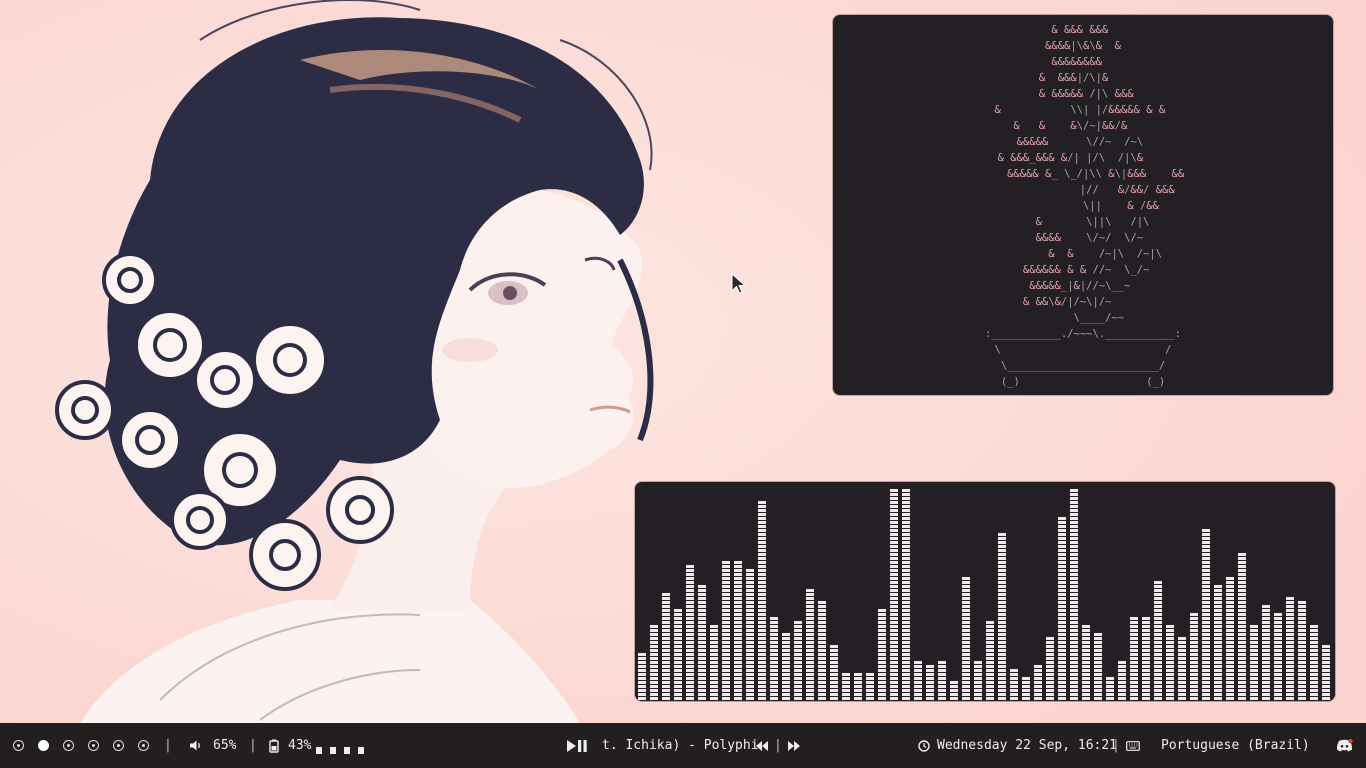  I want to click on visualizer-bars, so click(984, 594).